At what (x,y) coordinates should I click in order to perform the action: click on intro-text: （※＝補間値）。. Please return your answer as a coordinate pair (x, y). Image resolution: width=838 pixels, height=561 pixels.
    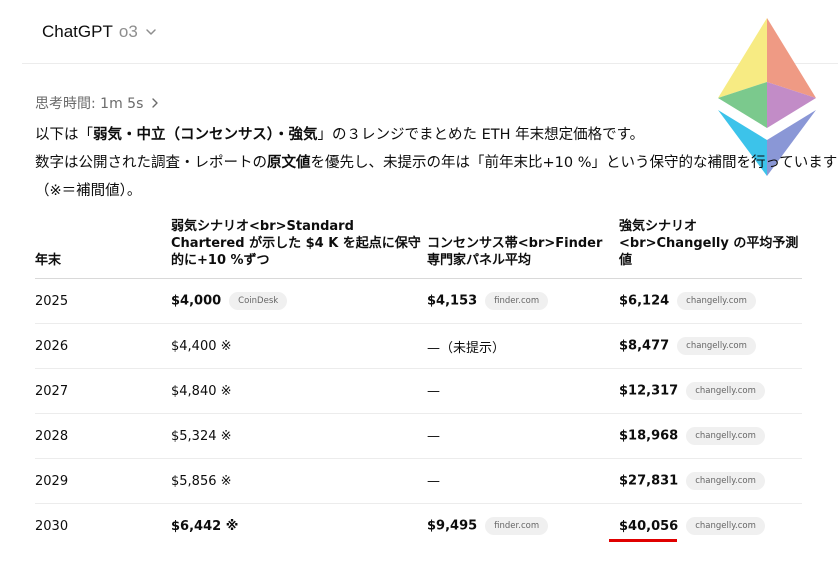
    Looking at the image, I should click on (88, 191).